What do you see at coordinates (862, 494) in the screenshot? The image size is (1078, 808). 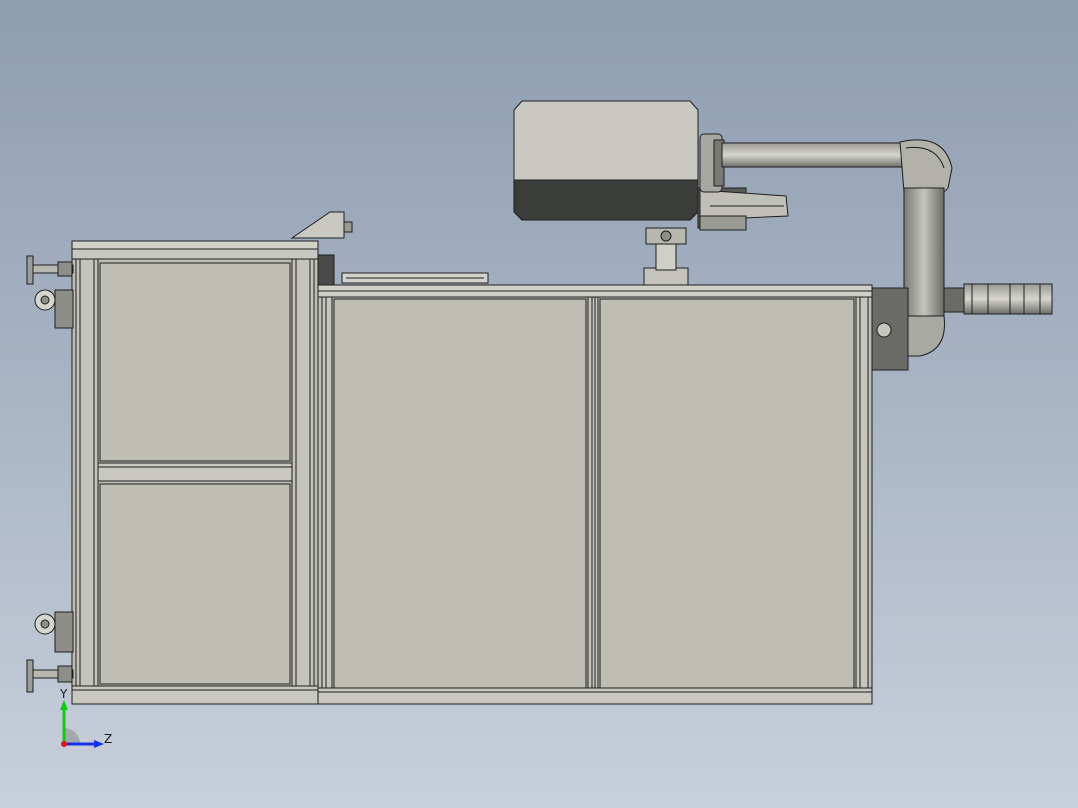 I see `main-cabinet-right-post` at bounding box center [862, 494].